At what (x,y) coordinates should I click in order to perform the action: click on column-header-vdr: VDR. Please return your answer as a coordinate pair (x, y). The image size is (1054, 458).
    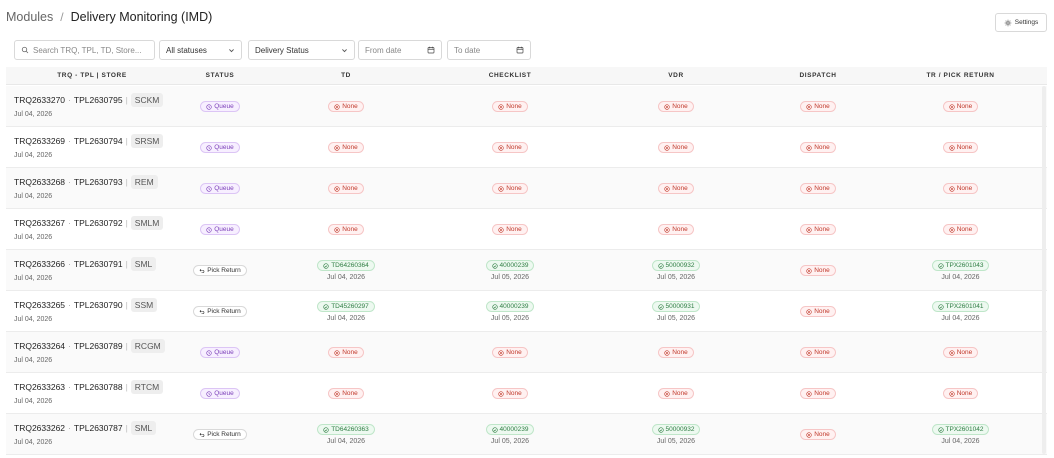
    Looking at the image, I should click on (676, 76).